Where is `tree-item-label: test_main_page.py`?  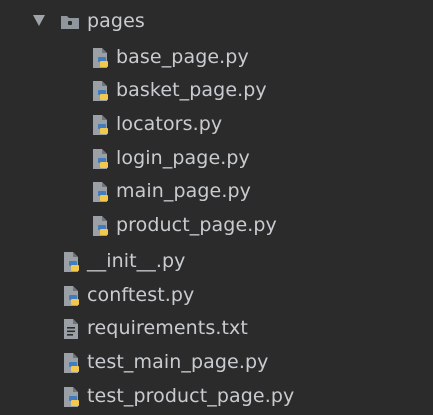 tree-item-label: test_main_page.py is located at coordinates (178, 362).